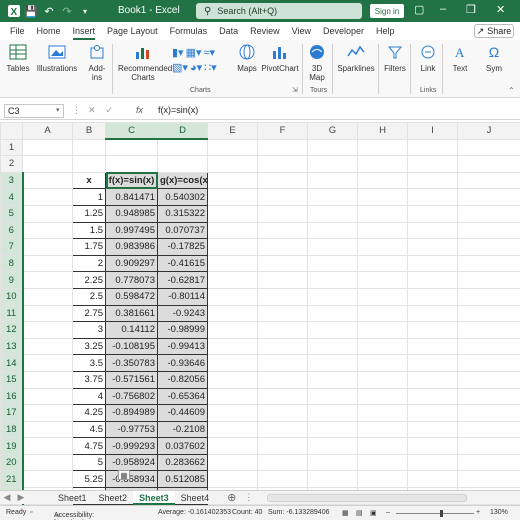 The image size is (520, 520). Describe the element at coordinates (15, 31) in the screenshot. I see `tab-file: File` at that location.